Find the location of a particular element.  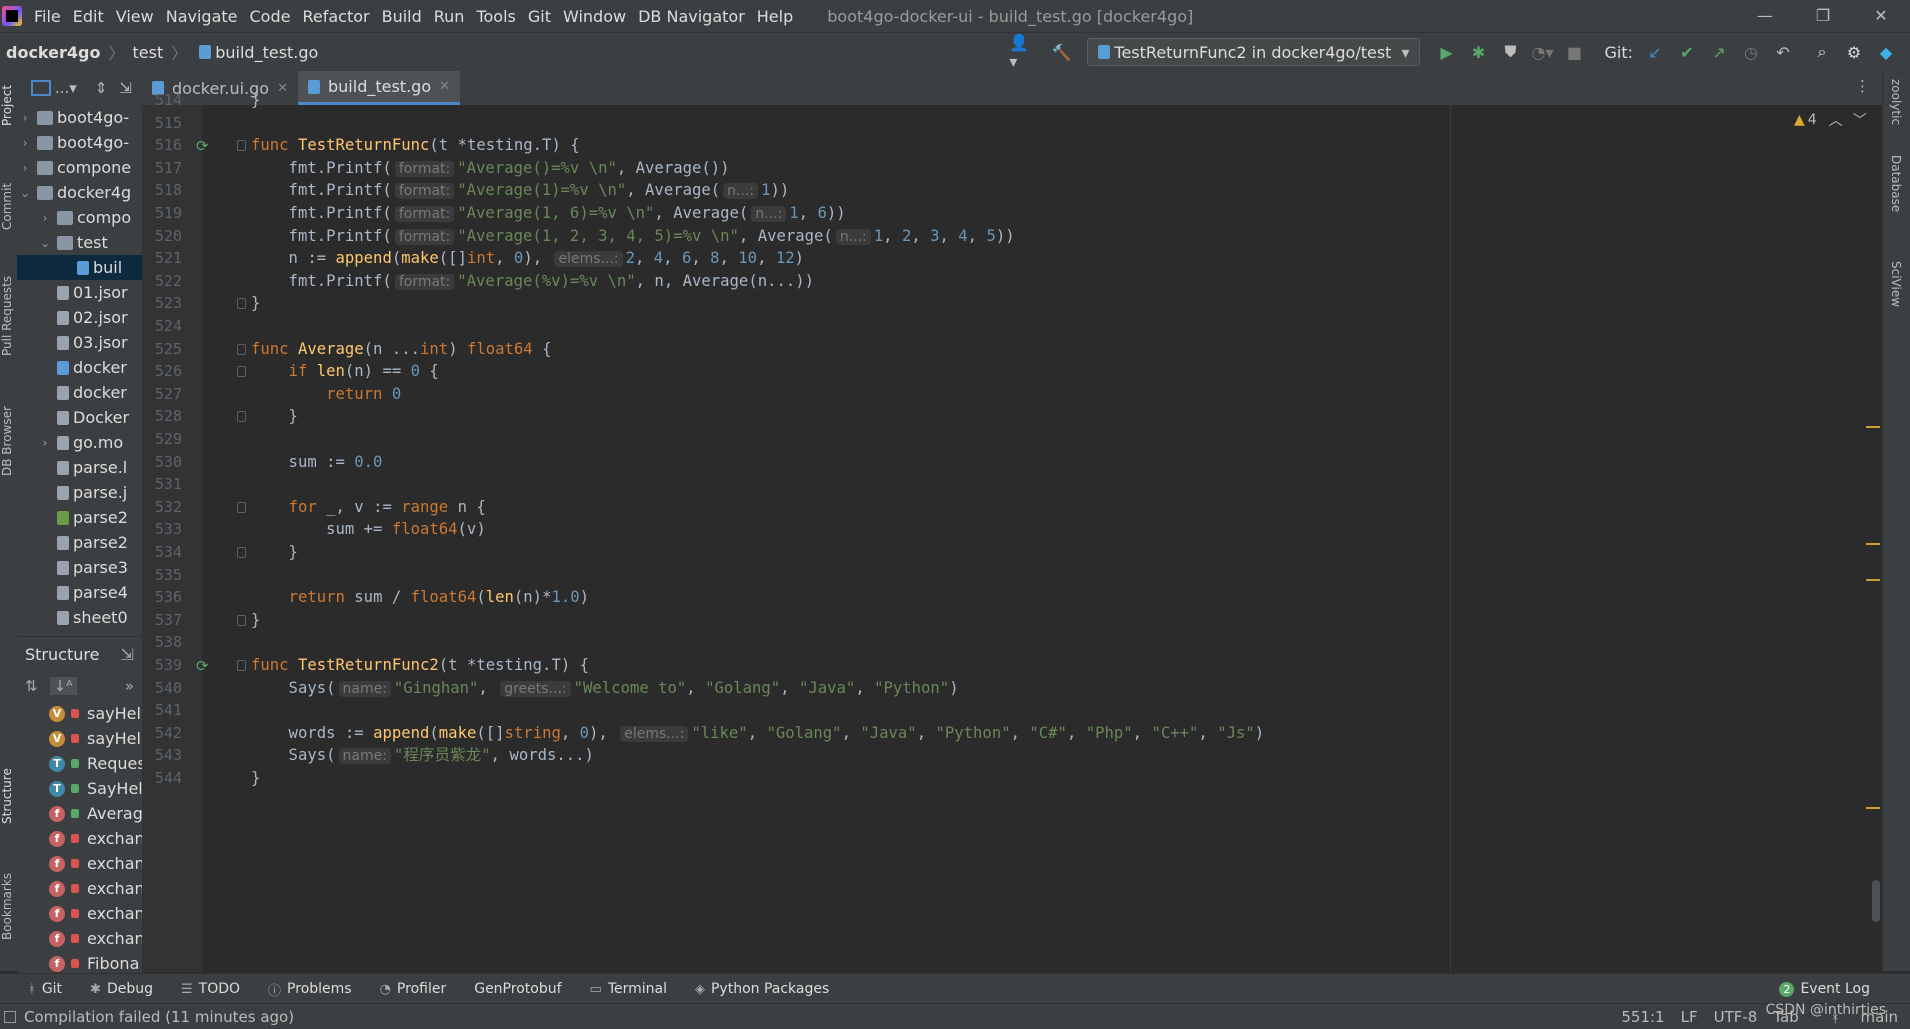

breadcrumb-file: build_test.go is located at coordinates (266, 52).